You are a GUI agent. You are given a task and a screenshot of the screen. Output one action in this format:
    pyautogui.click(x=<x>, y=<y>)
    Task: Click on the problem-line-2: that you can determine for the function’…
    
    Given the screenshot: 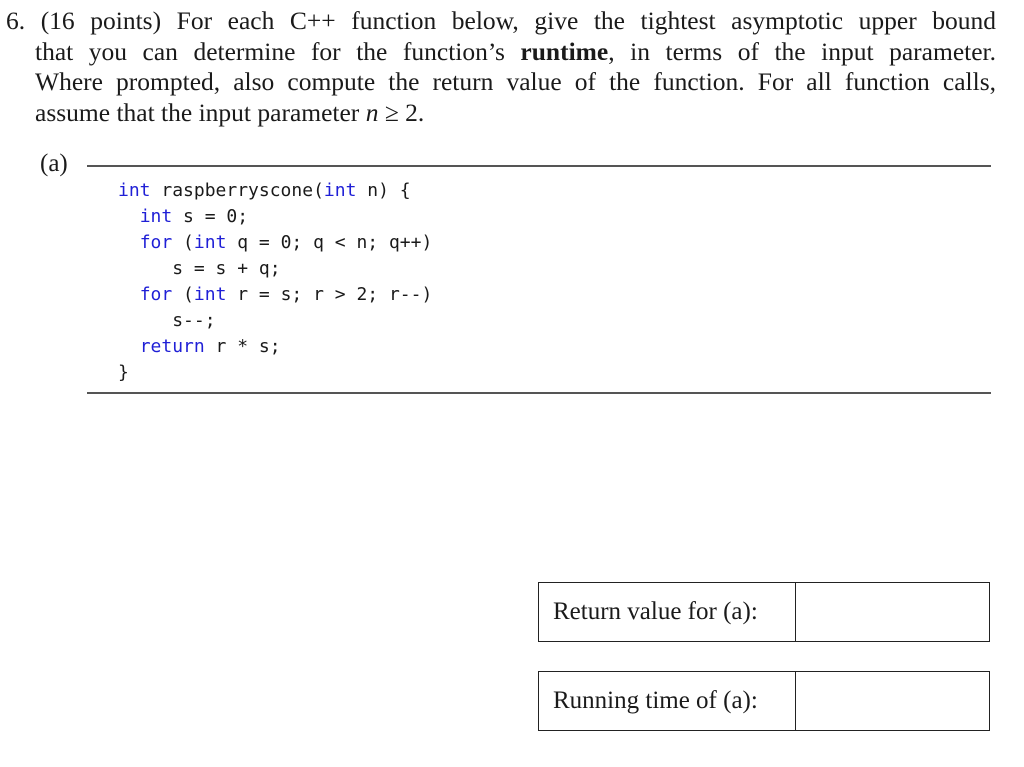 What is the action you would take?
    pyautogui.click(x=516, y=51)
    